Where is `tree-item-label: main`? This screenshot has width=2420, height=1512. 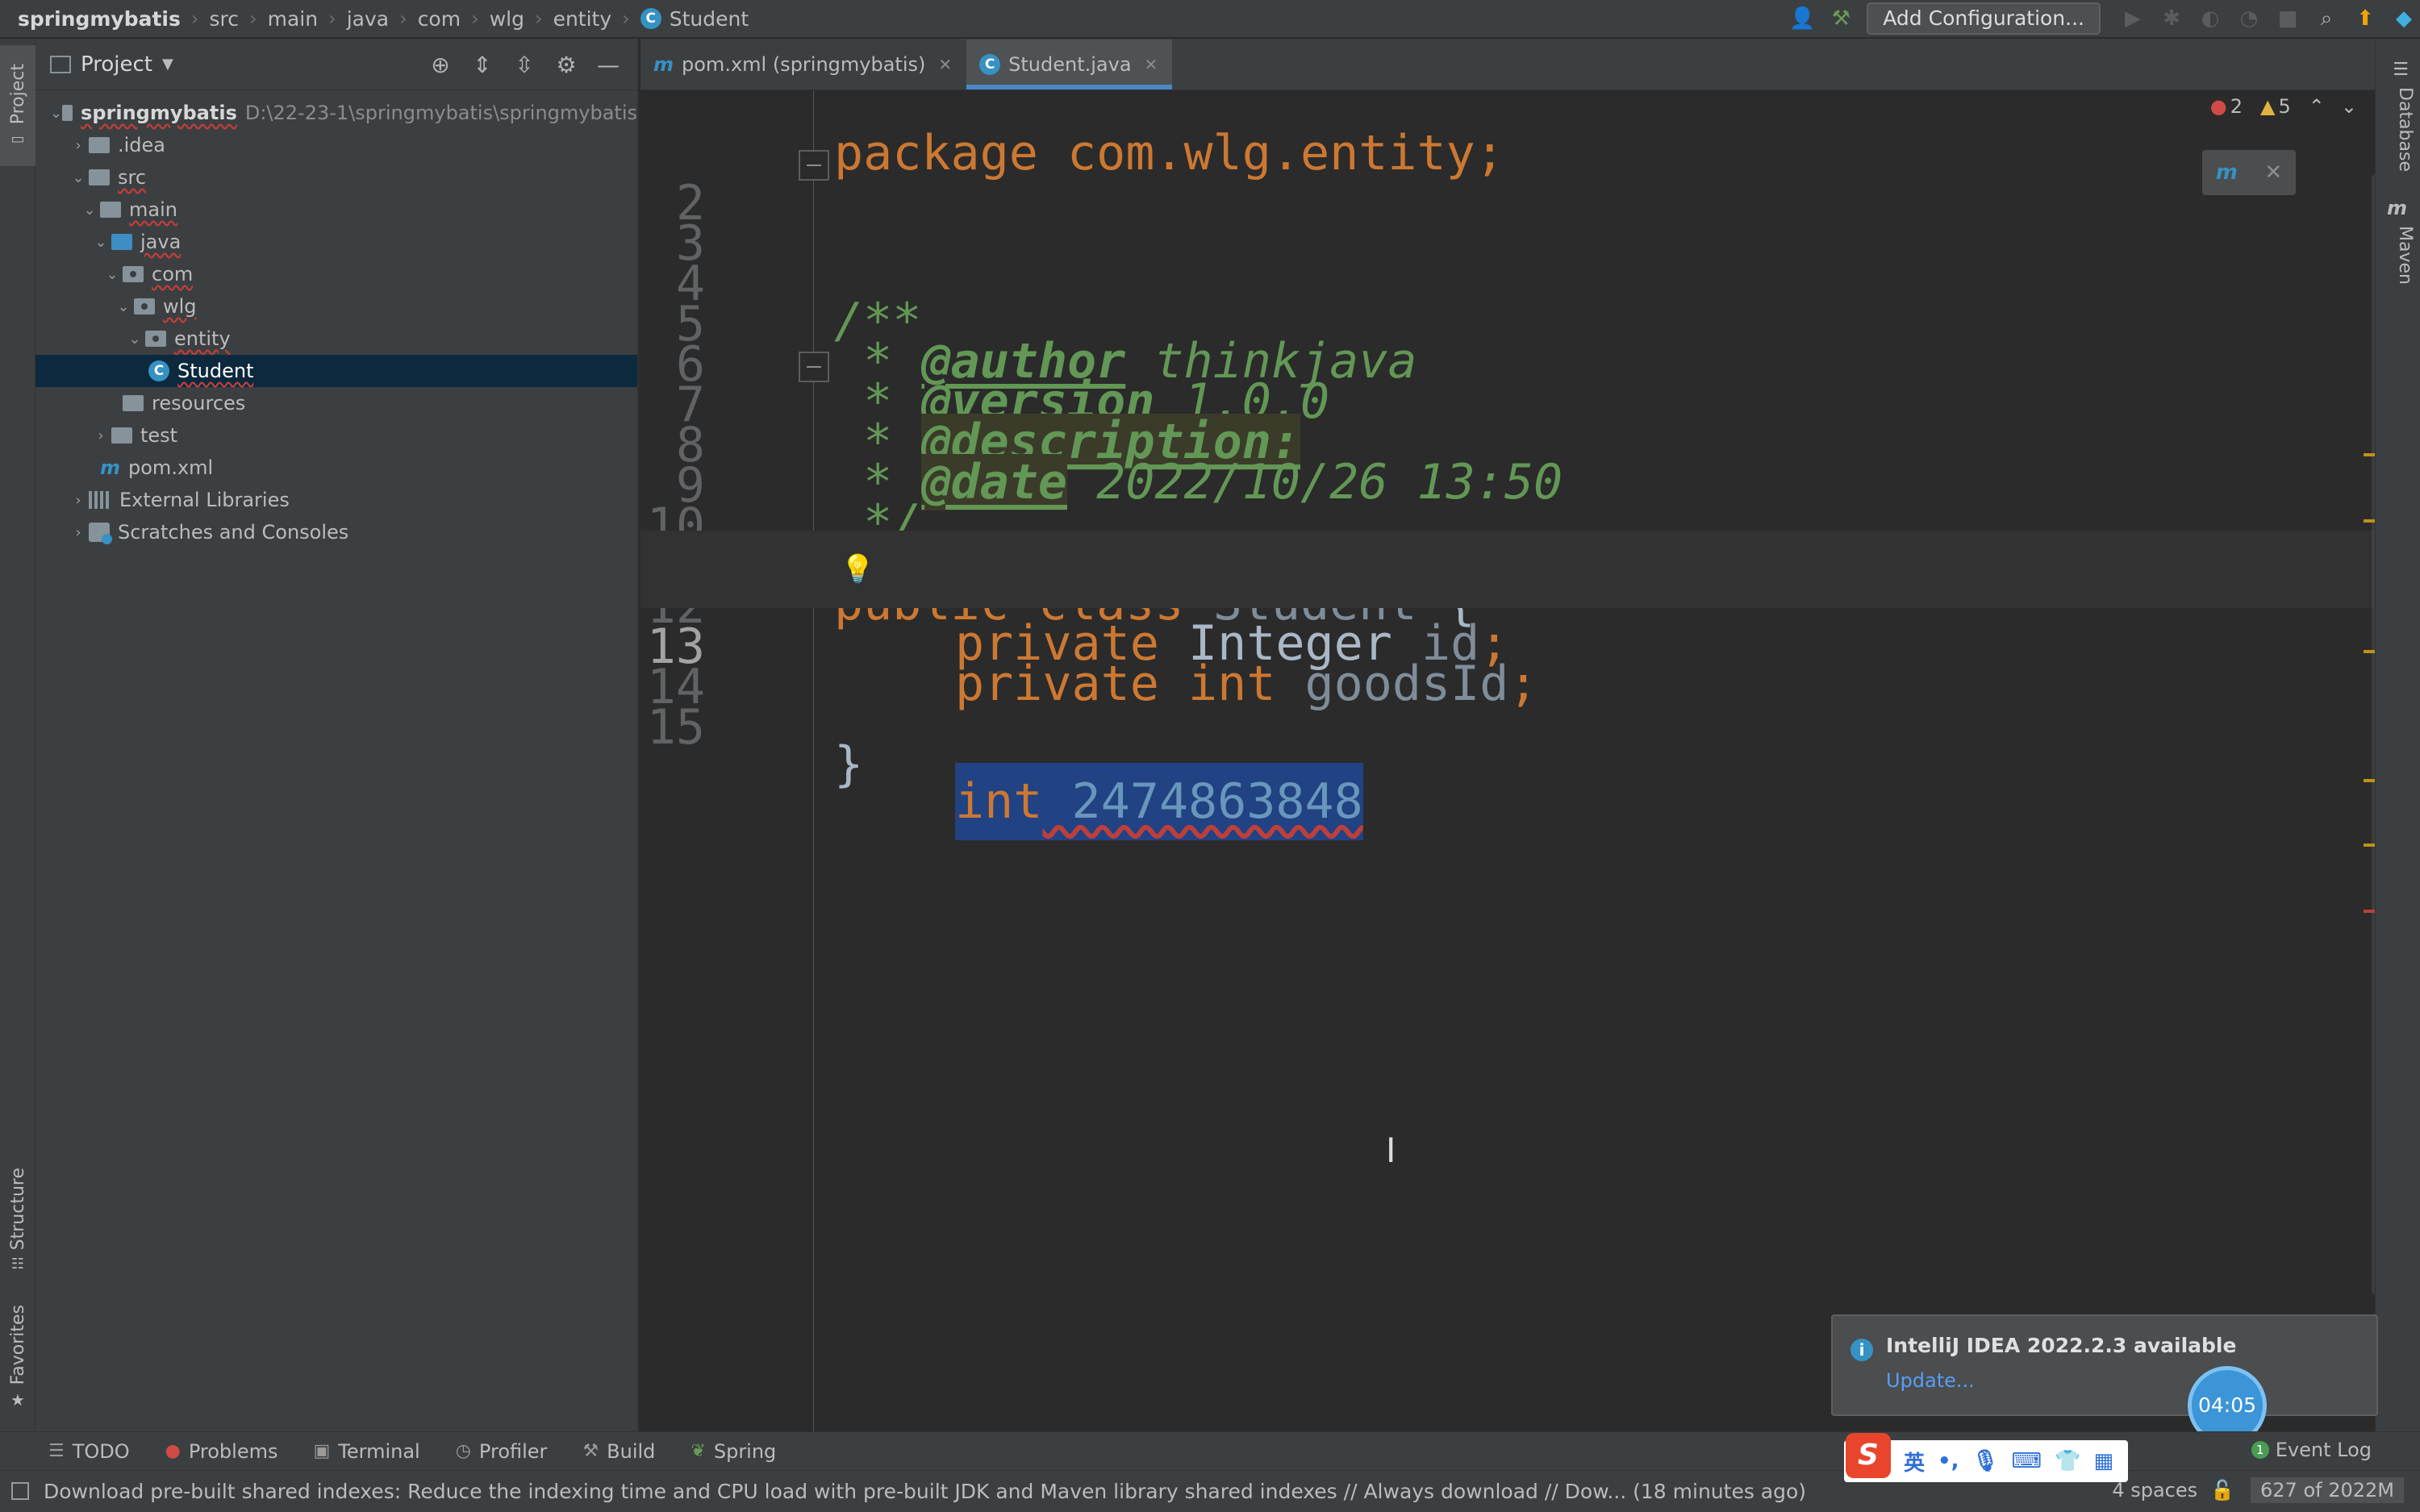 tree-item-label: main is located at coordinates (153, 209).